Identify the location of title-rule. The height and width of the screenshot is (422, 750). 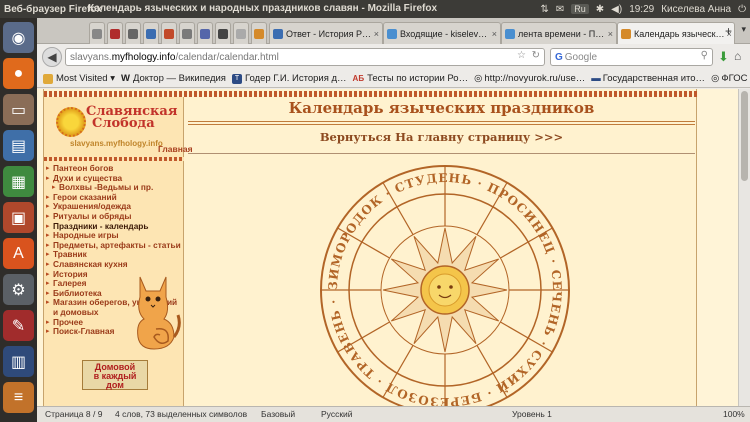
(441, 121).